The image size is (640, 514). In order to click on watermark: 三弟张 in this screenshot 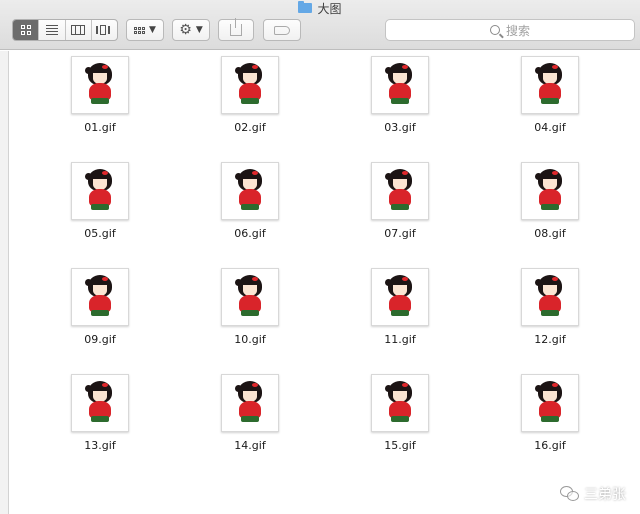, I will do `click(593, 494)`.